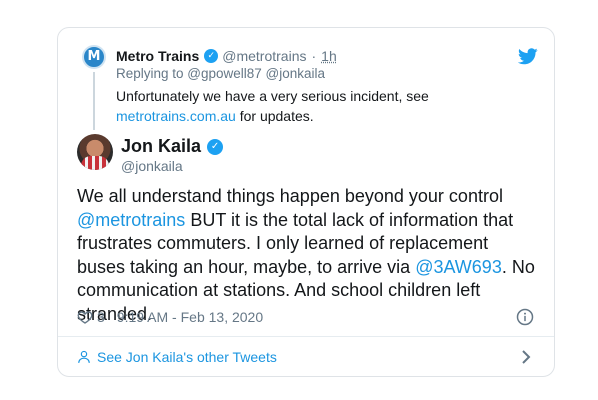  Describe the element at coordinates (84, 356) in the screenshot. I see `user-icon` at that location.